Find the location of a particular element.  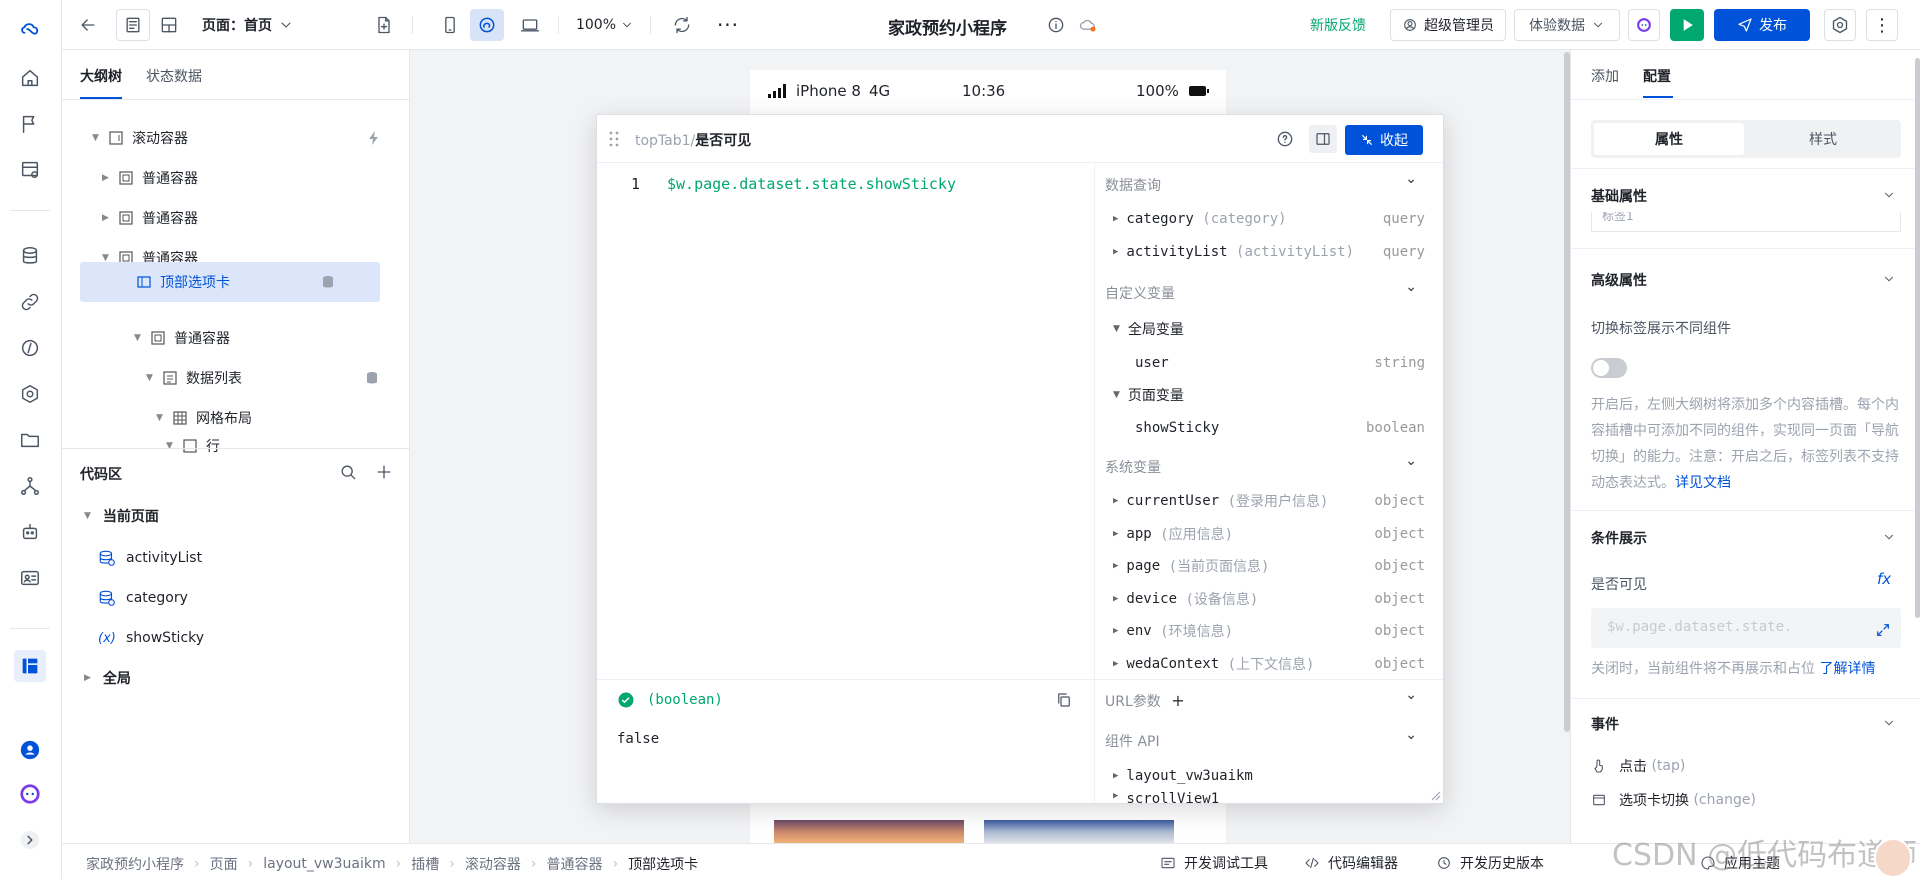

logo-icon is located at coordinates (30, 30).